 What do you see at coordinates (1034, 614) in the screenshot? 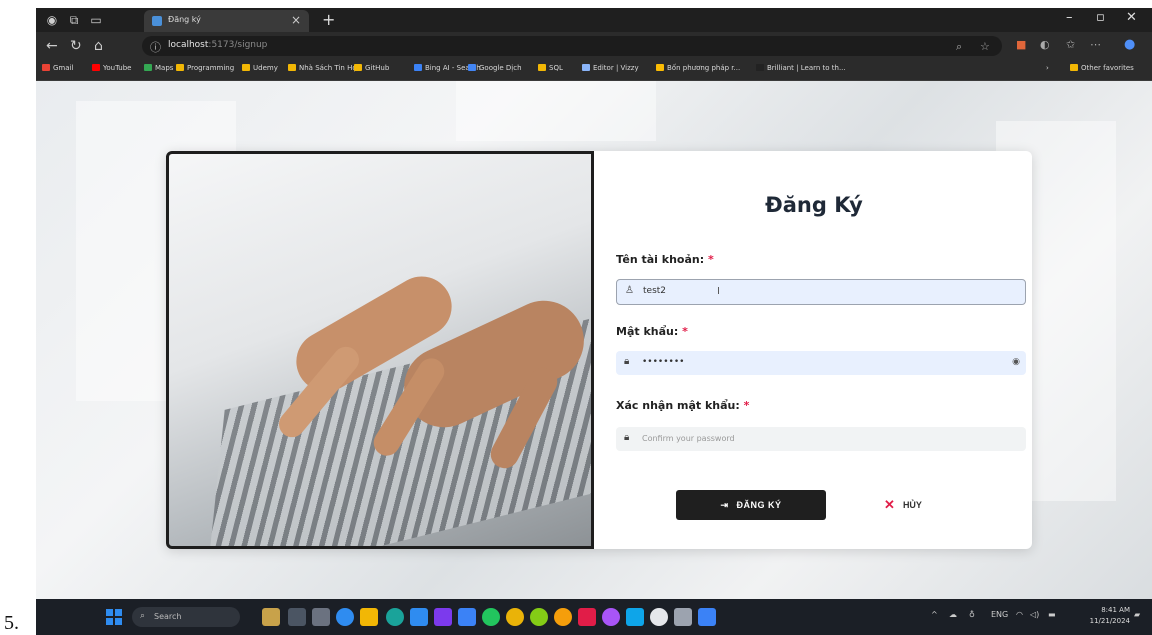
I see `volume-icon: ◁)` at bounding box center [1034, 614].